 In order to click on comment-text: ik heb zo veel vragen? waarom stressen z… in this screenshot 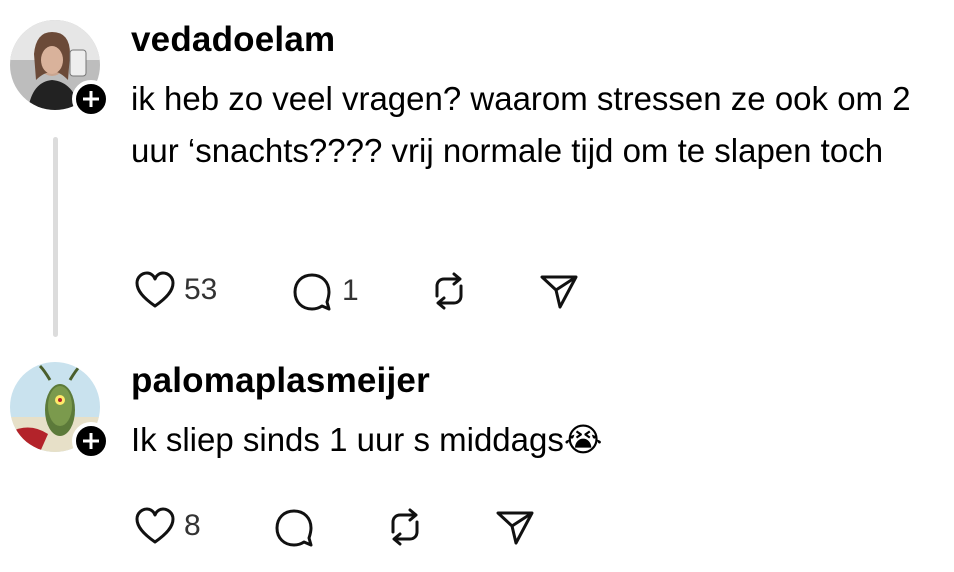, I will do `click(521, 124)`.